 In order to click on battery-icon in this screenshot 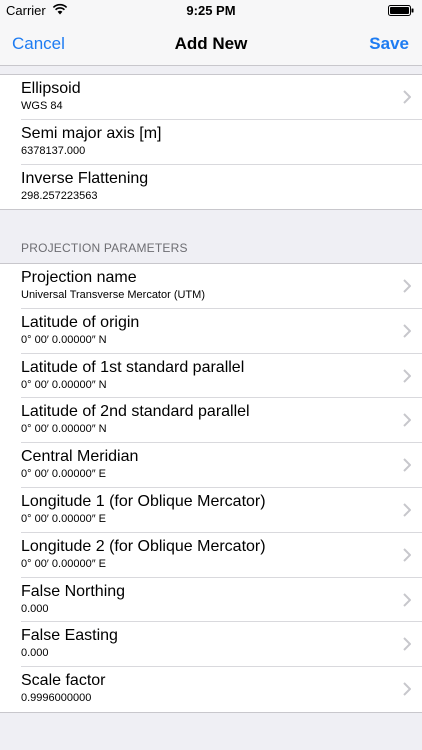, I will do `click(401, 10)`.